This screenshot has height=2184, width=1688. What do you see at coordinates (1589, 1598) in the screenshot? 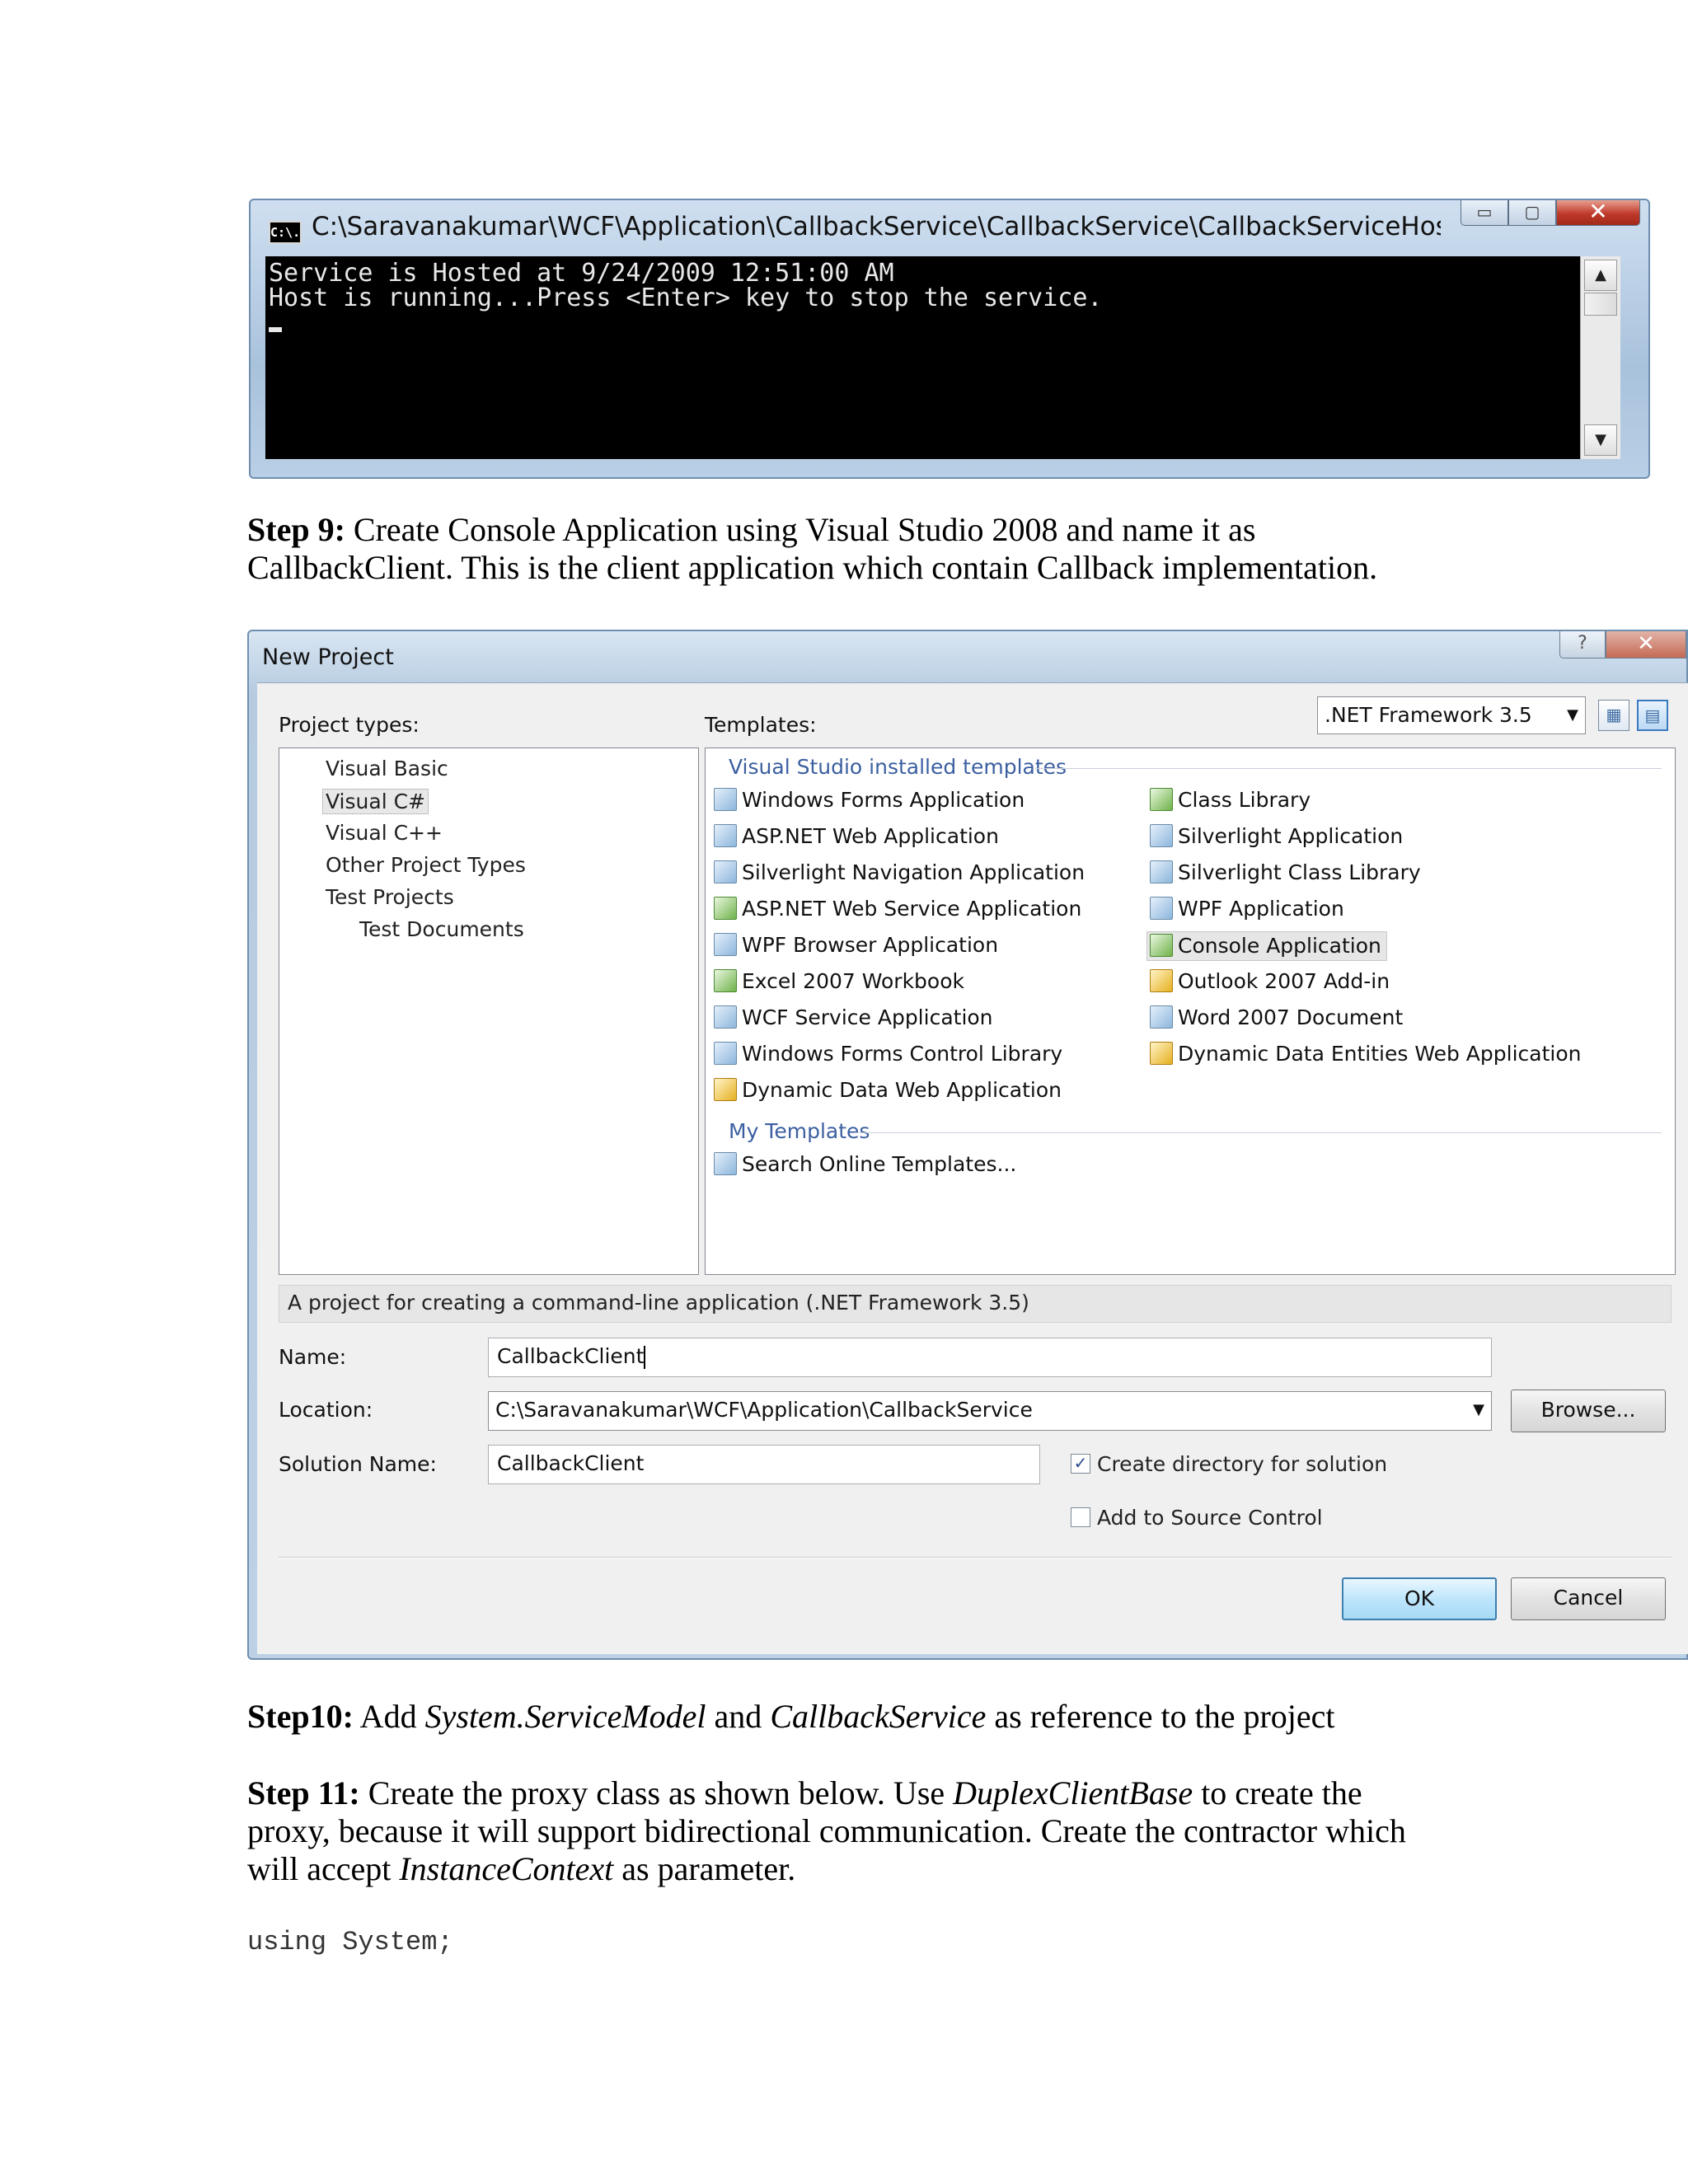
I see `cancel-button: Cancel` at bounding box center [1589, 1598].